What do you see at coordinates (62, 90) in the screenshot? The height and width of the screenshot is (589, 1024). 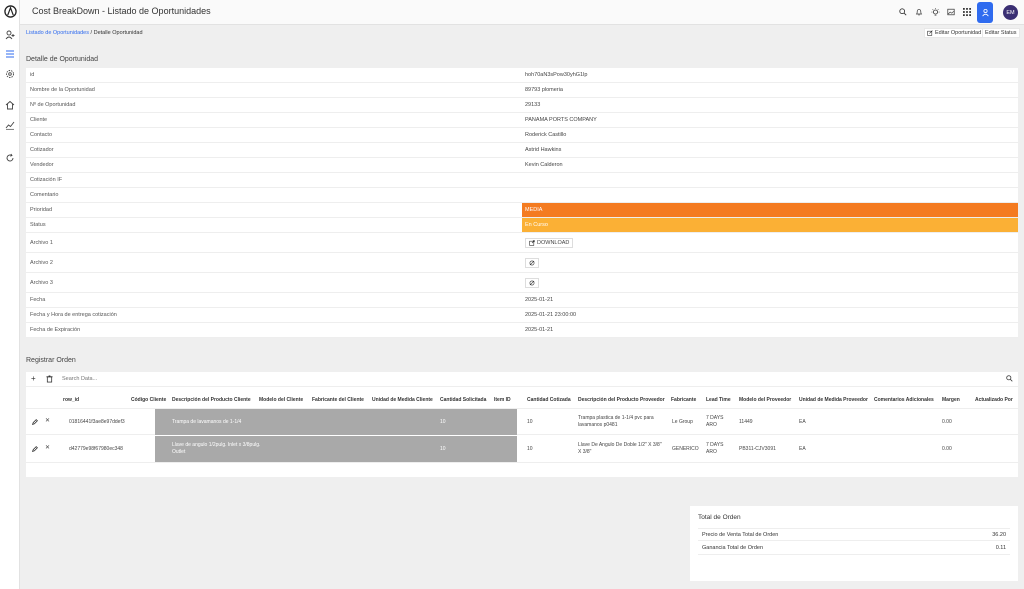 I see `detail-label: Nombre de la Oportunidad` at bounding box center [62, 90].